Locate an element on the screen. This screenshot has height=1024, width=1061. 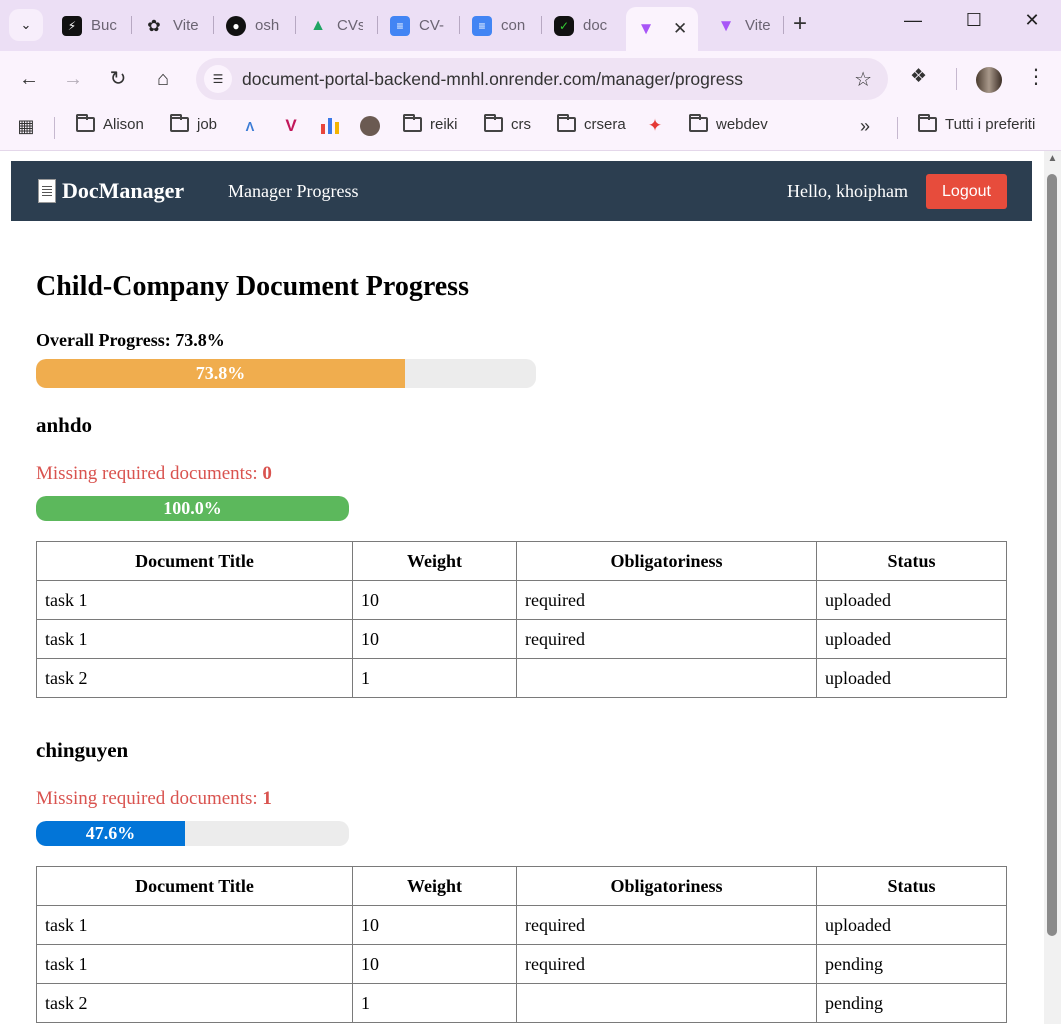
brand: DocManager is located at coordinates (111, 191).